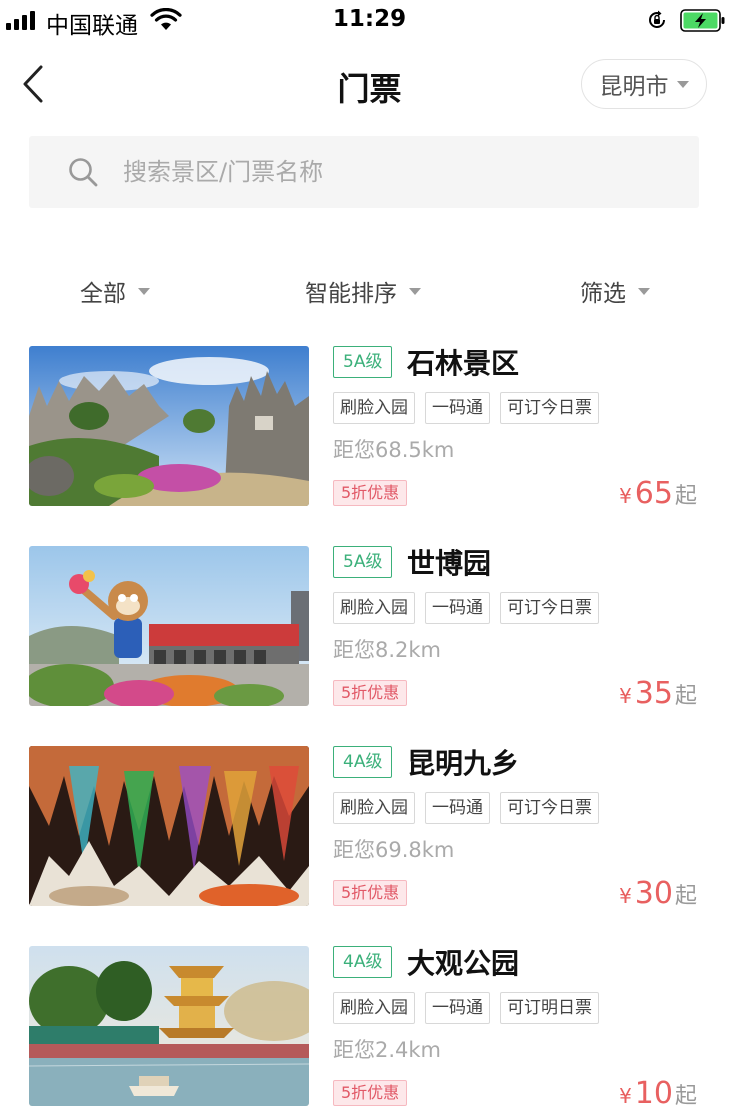 This screenshot has width=739, height=1117. I want to click on distance: 距您8.2km, so click(387, 650).